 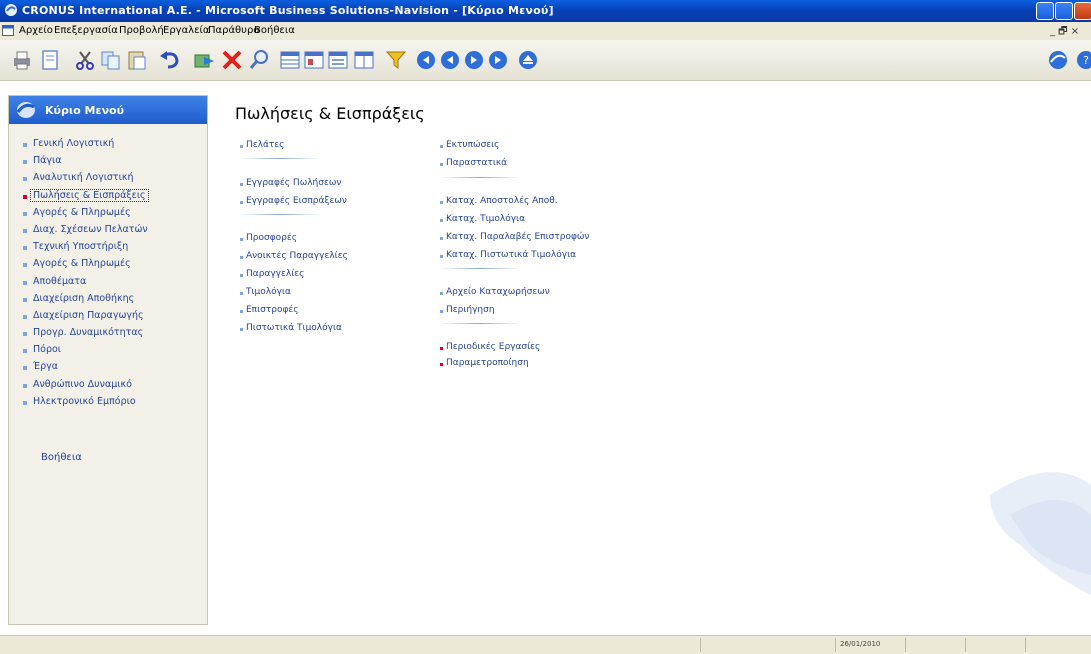 What do you see at coordinates (85, 180) in the screenshot?
I see `sidebar-item-cost-accounting: Αναλυτική Λογιστική` at bounding box center [85, 180].